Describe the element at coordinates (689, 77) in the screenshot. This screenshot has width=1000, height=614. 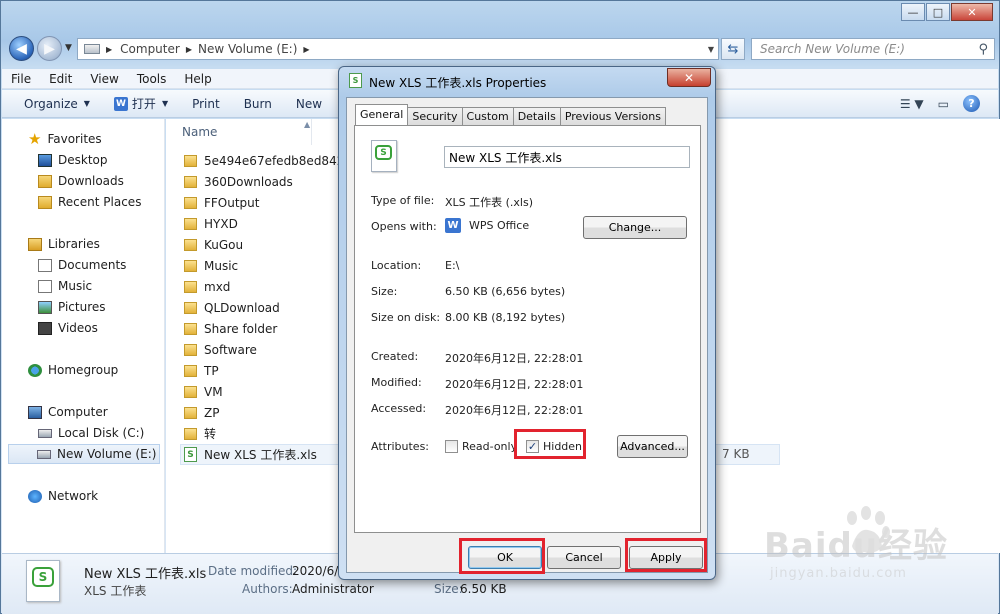
I see `dialog-close-button: ✕` at that location.